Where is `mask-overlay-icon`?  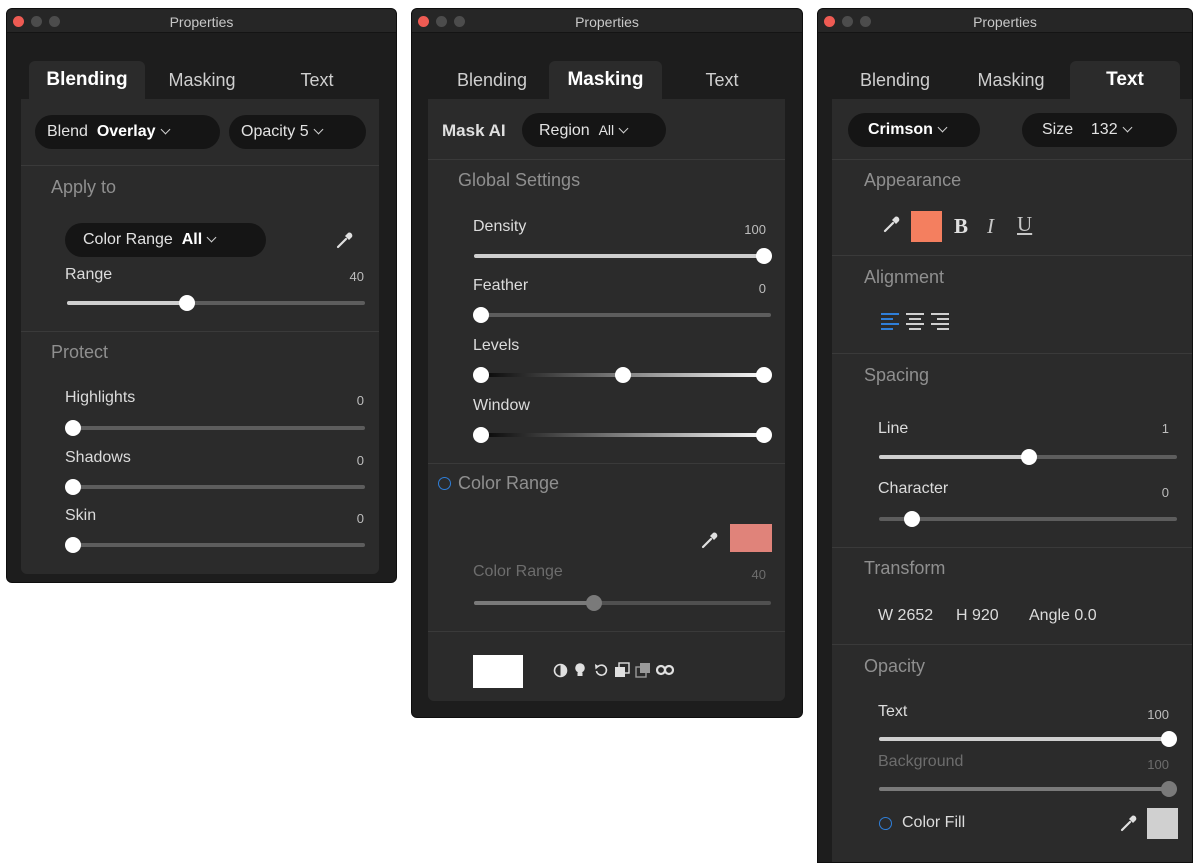 mask-overlay-icon is located at coordinates (665, 670).